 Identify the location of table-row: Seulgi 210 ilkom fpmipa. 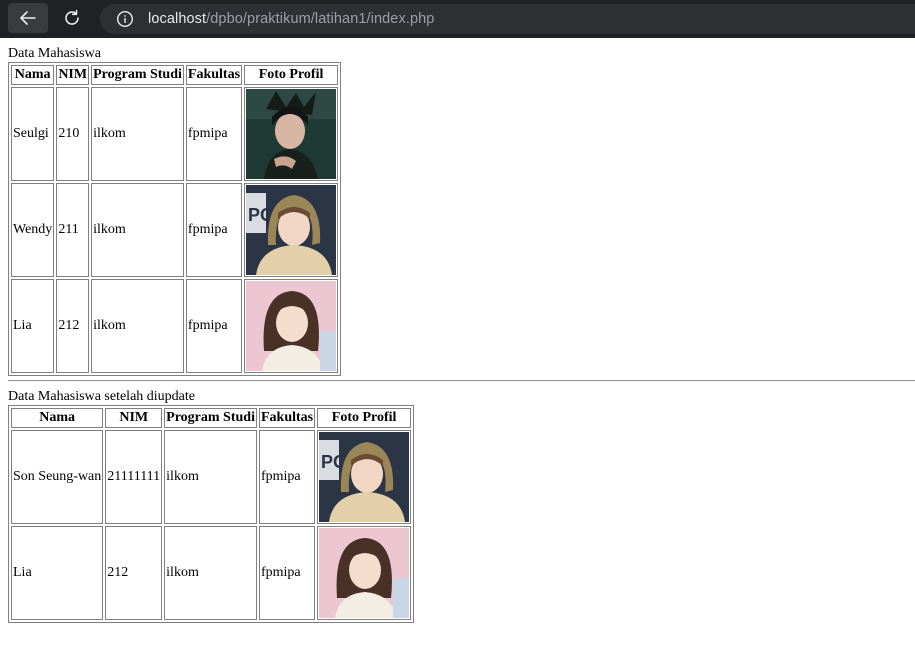
(175, 134).